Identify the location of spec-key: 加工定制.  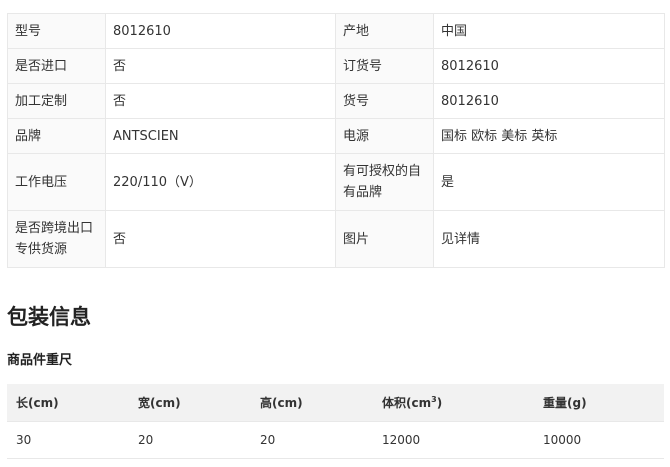
(56, 101).